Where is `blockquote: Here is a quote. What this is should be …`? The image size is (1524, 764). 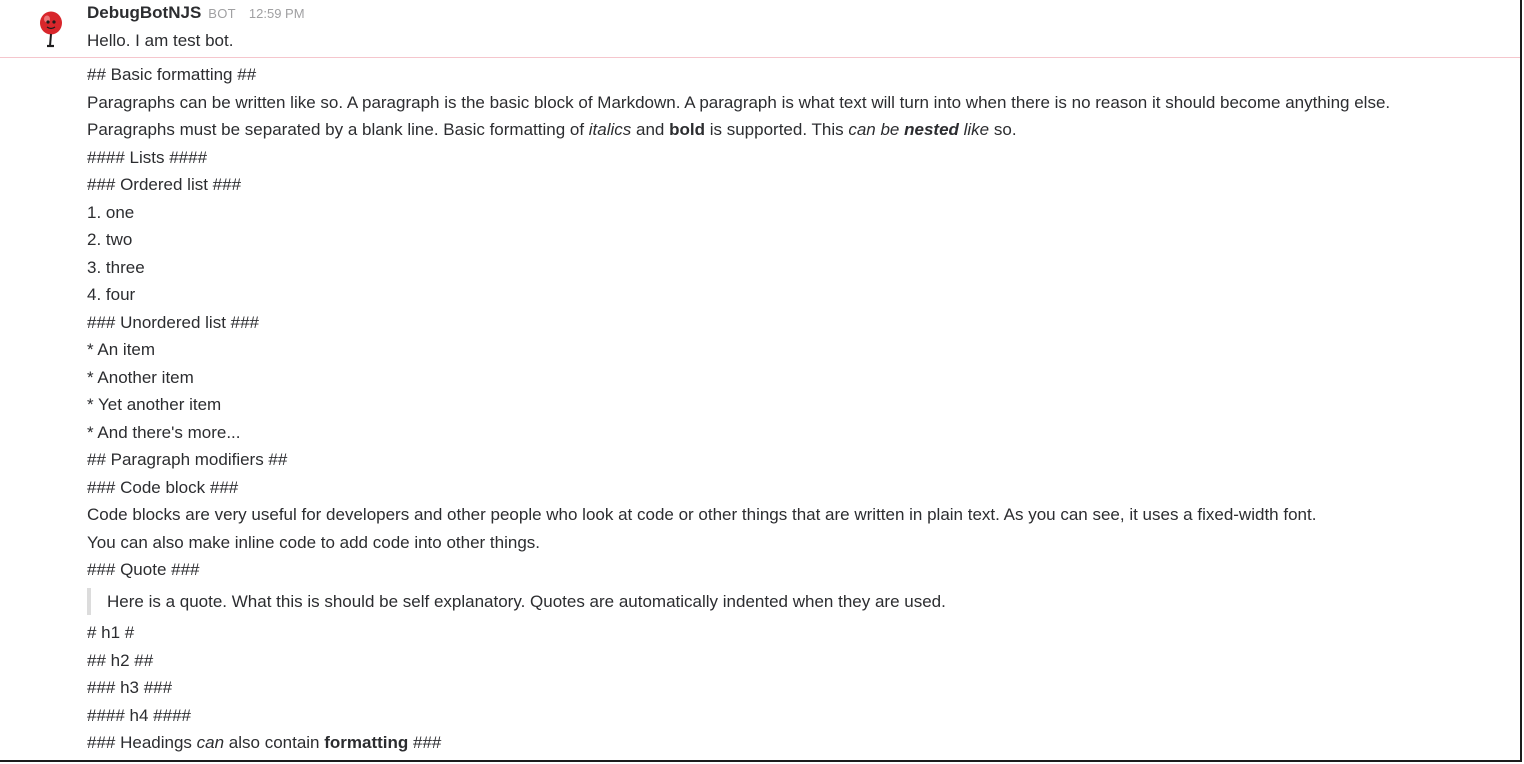 blockquote: Here is a quote. What this is should be … is located at coordinates (801, 601).